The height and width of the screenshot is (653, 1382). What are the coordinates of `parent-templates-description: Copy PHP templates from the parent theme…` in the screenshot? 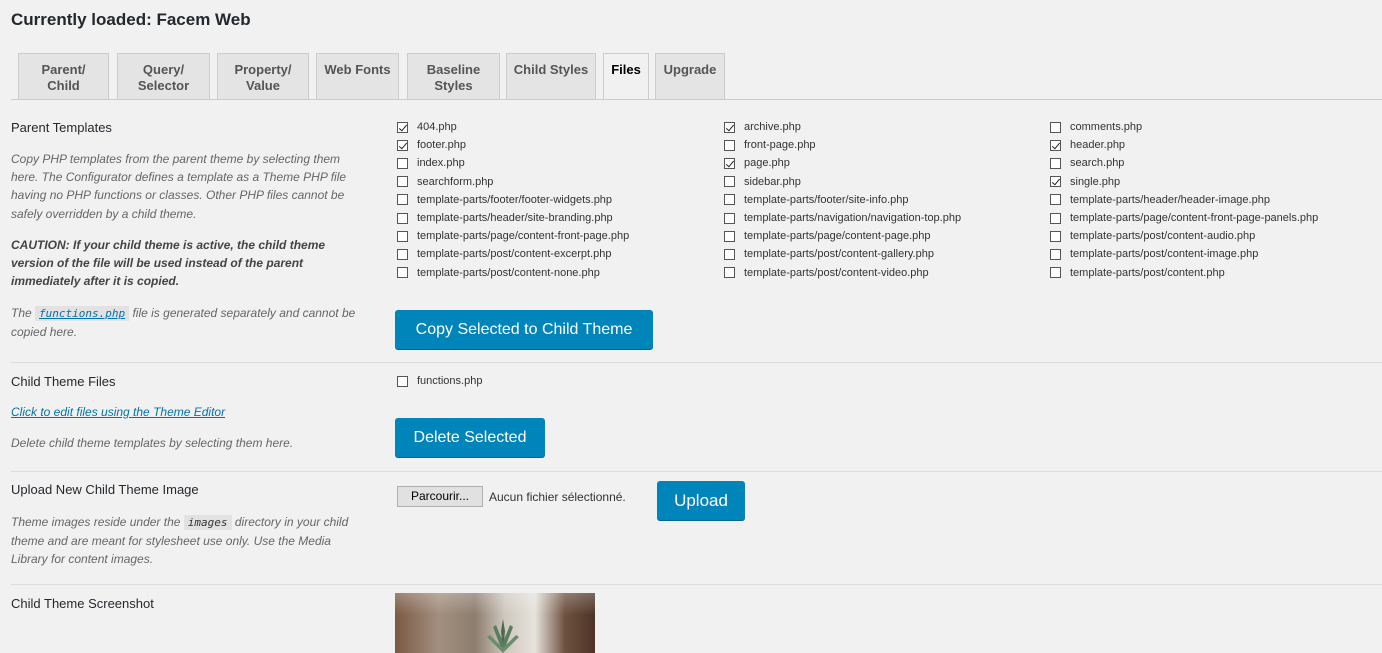 It's located at (179, 186).